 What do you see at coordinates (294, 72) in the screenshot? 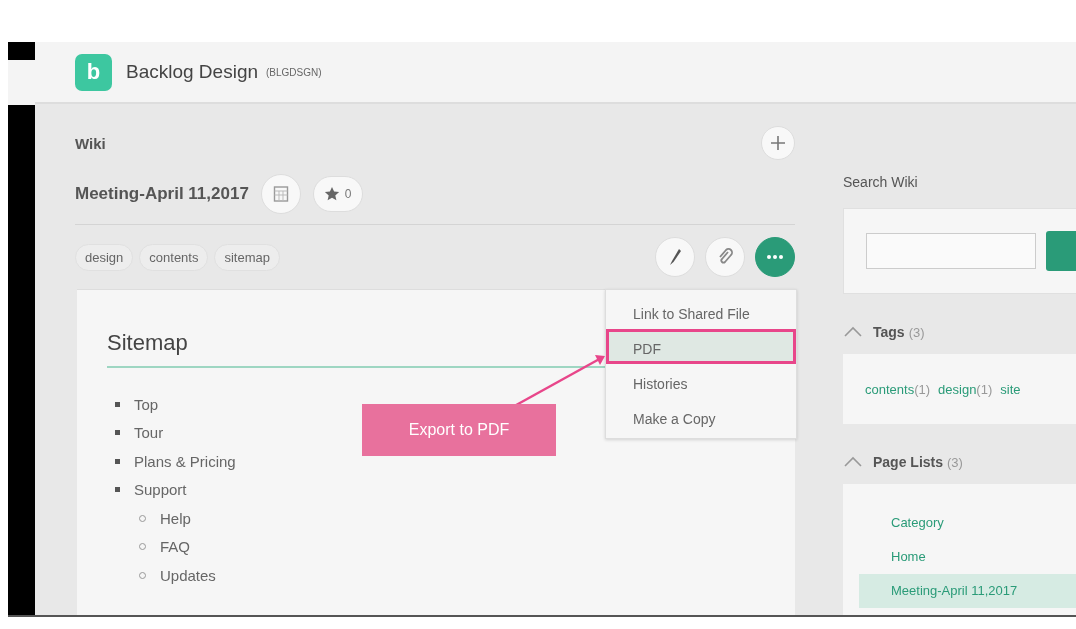
I see `project-key: (BLGDSGN)` at bounding box center [294, 72].